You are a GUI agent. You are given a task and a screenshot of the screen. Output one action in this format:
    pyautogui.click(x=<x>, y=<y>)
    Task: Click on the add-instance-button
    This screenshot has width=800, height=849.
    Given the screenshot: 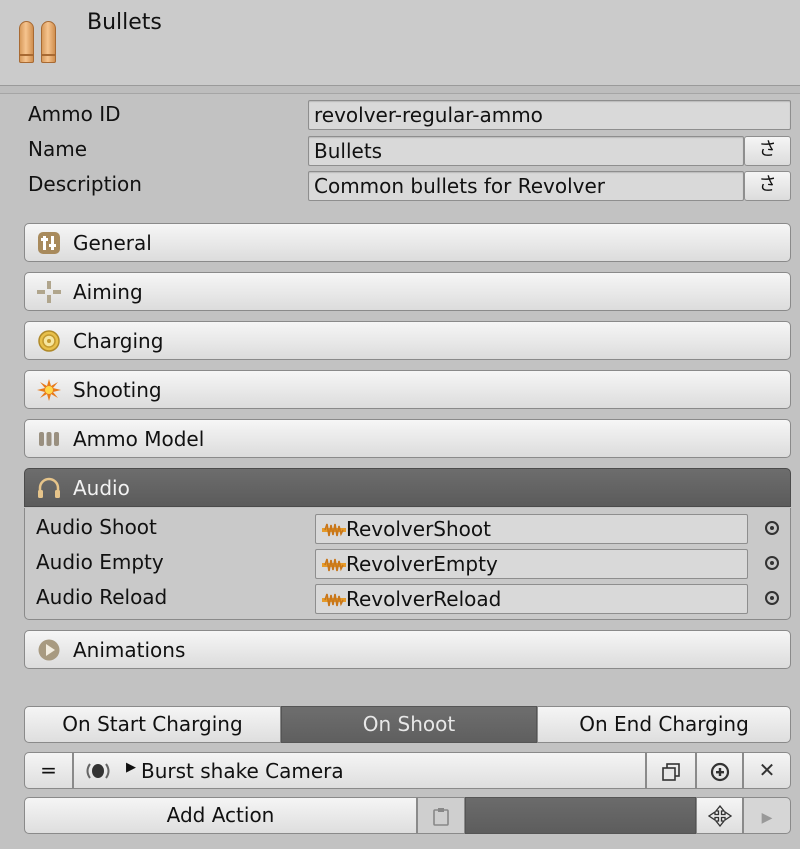 What is the action you would take?
    pyautogui.click(x=719, y=770)
    